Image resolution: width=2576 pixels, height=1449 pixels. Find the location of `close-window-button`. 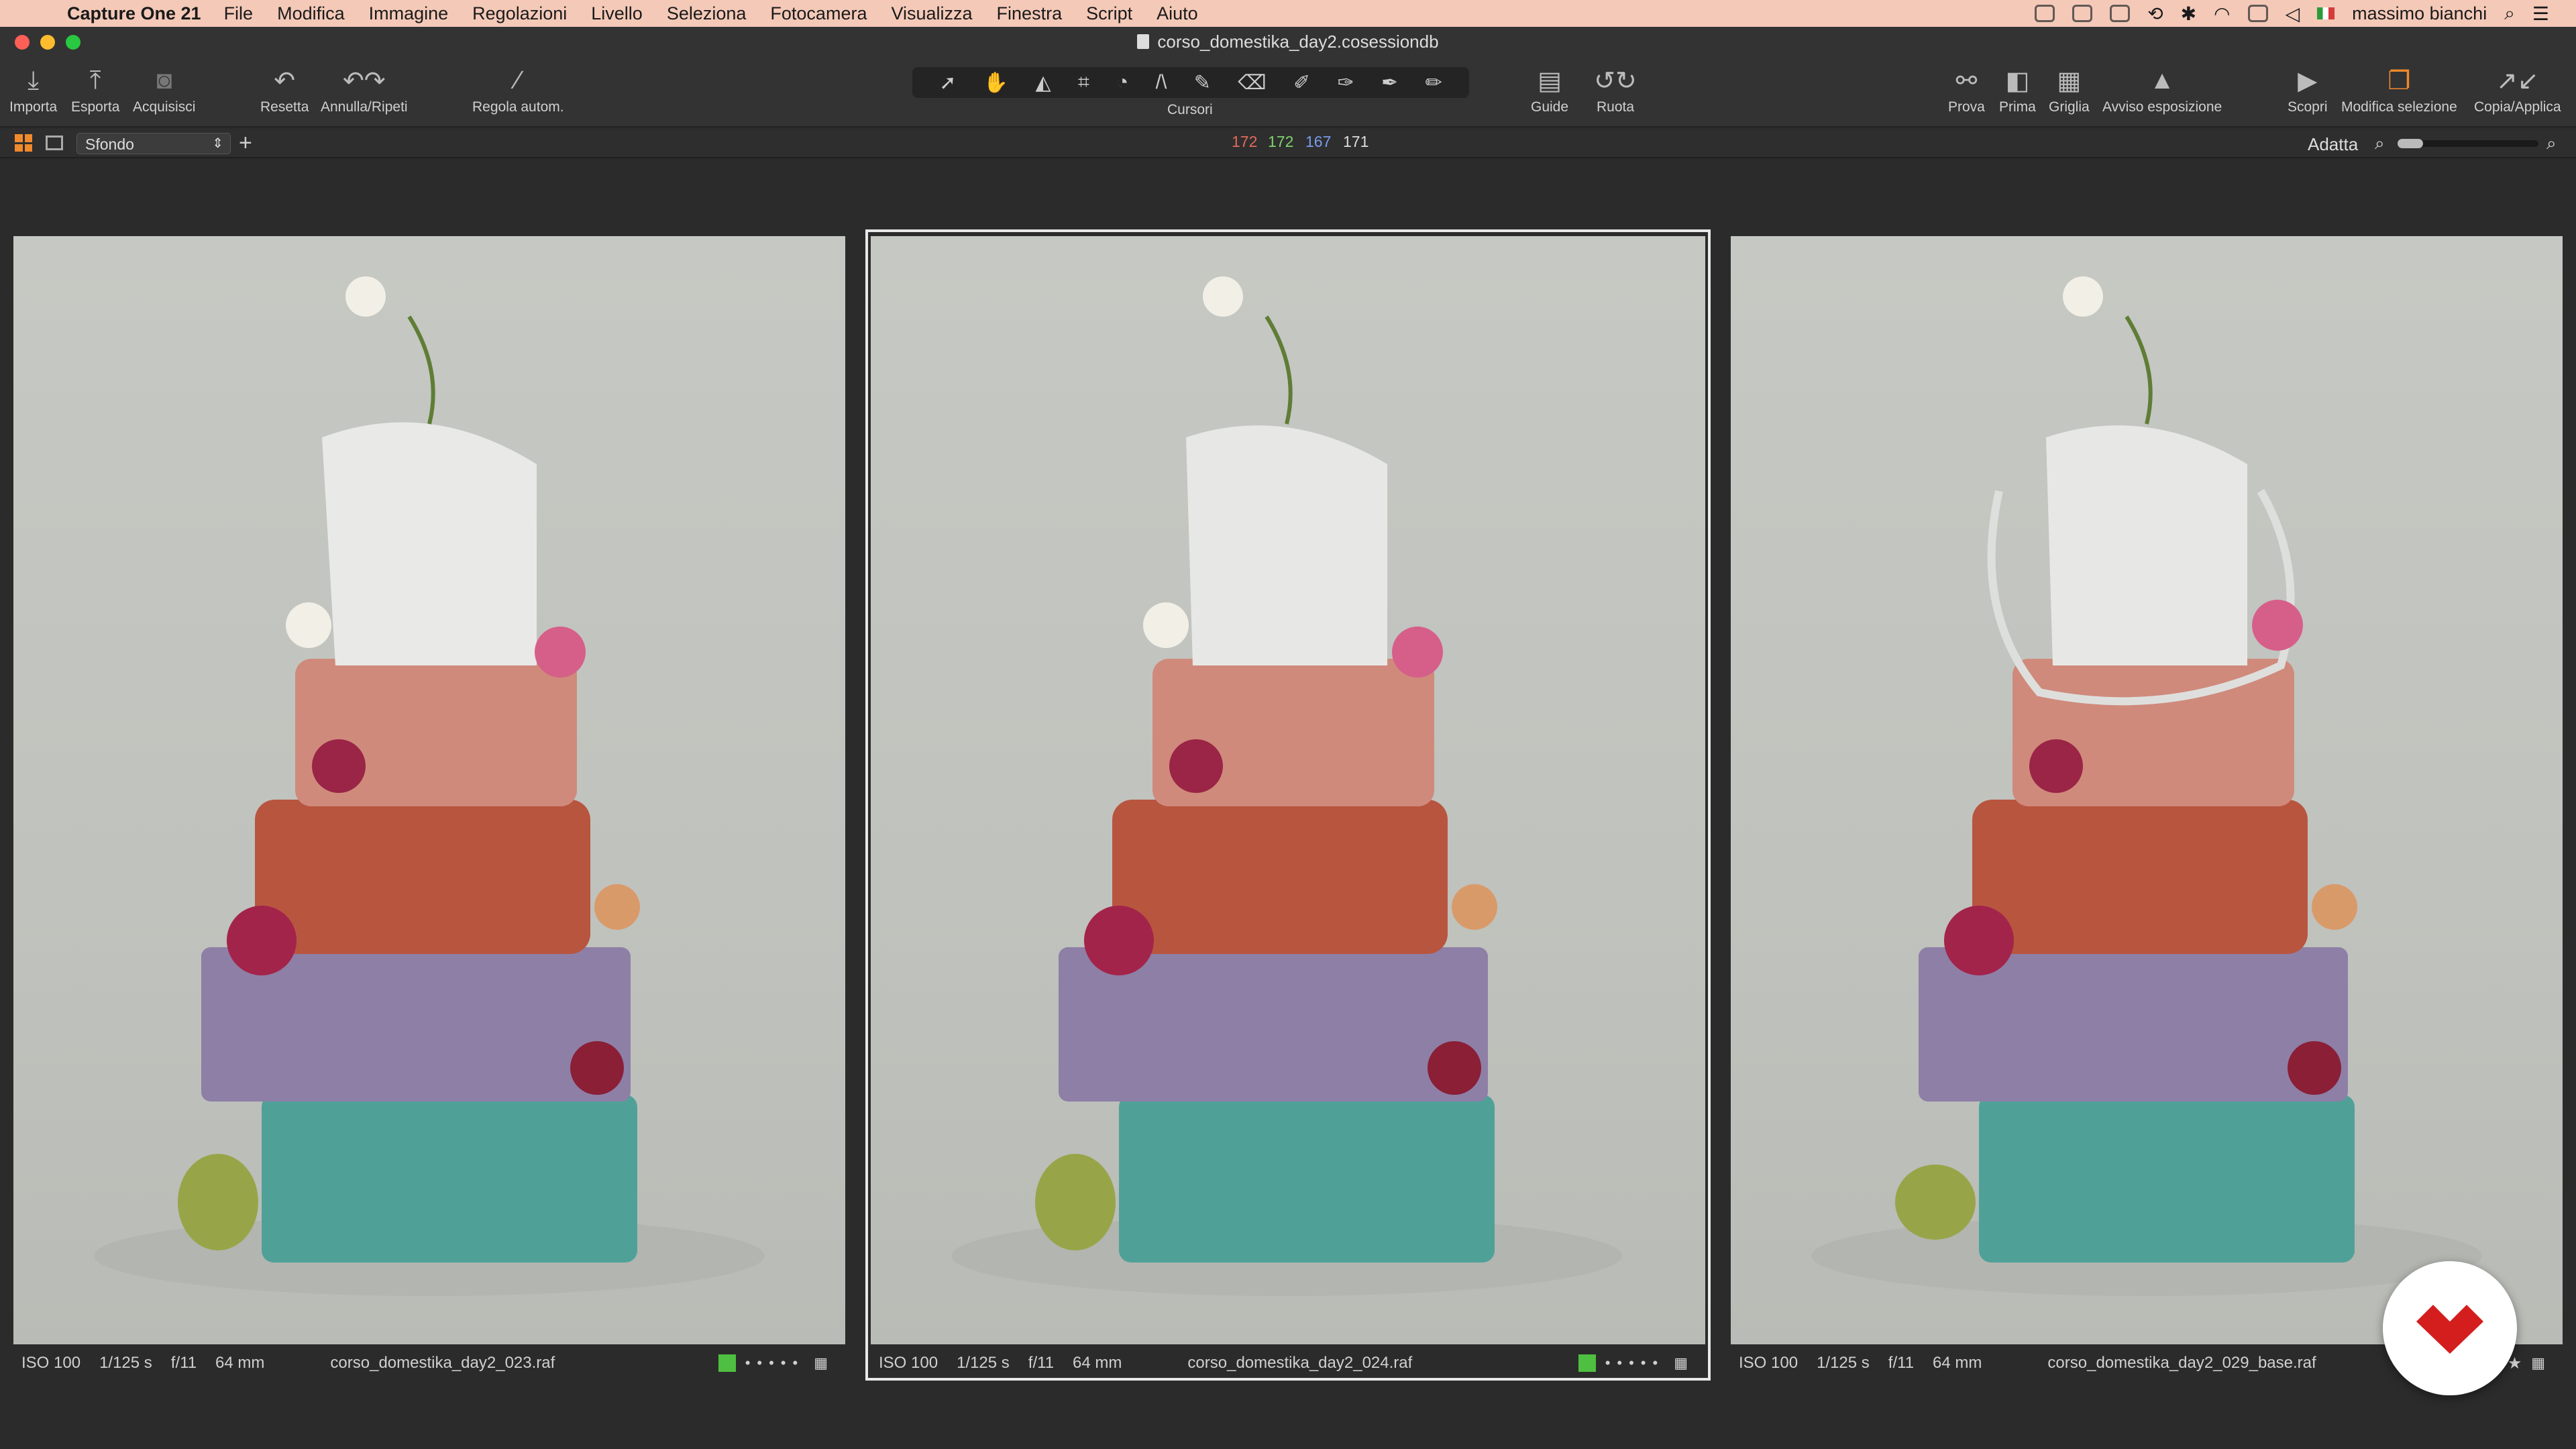

close-window-button is located at coordinates (22, 42).